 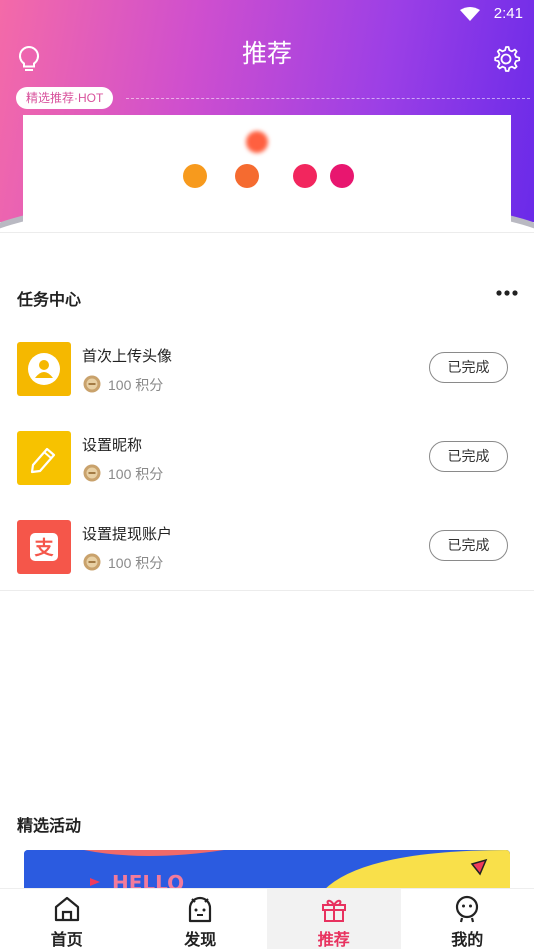 I want to click on task-title: 设置昵称, so click(x=112, y=445).